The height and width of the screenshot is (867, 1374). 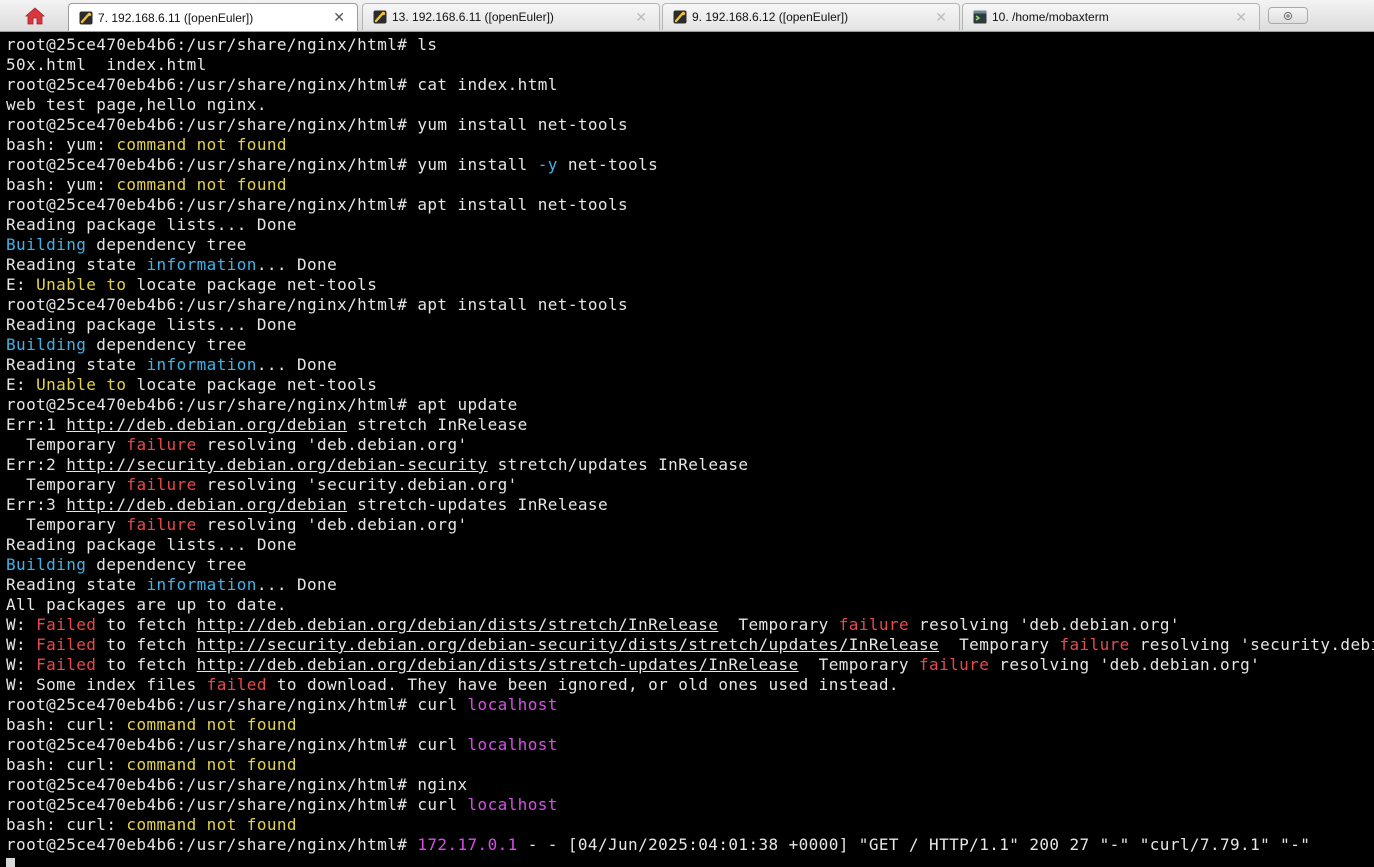 What do you see at coordinates (106, 684) in the screenshot?
I see `terminal-text: W: Some index files` at bounding box center [106, 684].